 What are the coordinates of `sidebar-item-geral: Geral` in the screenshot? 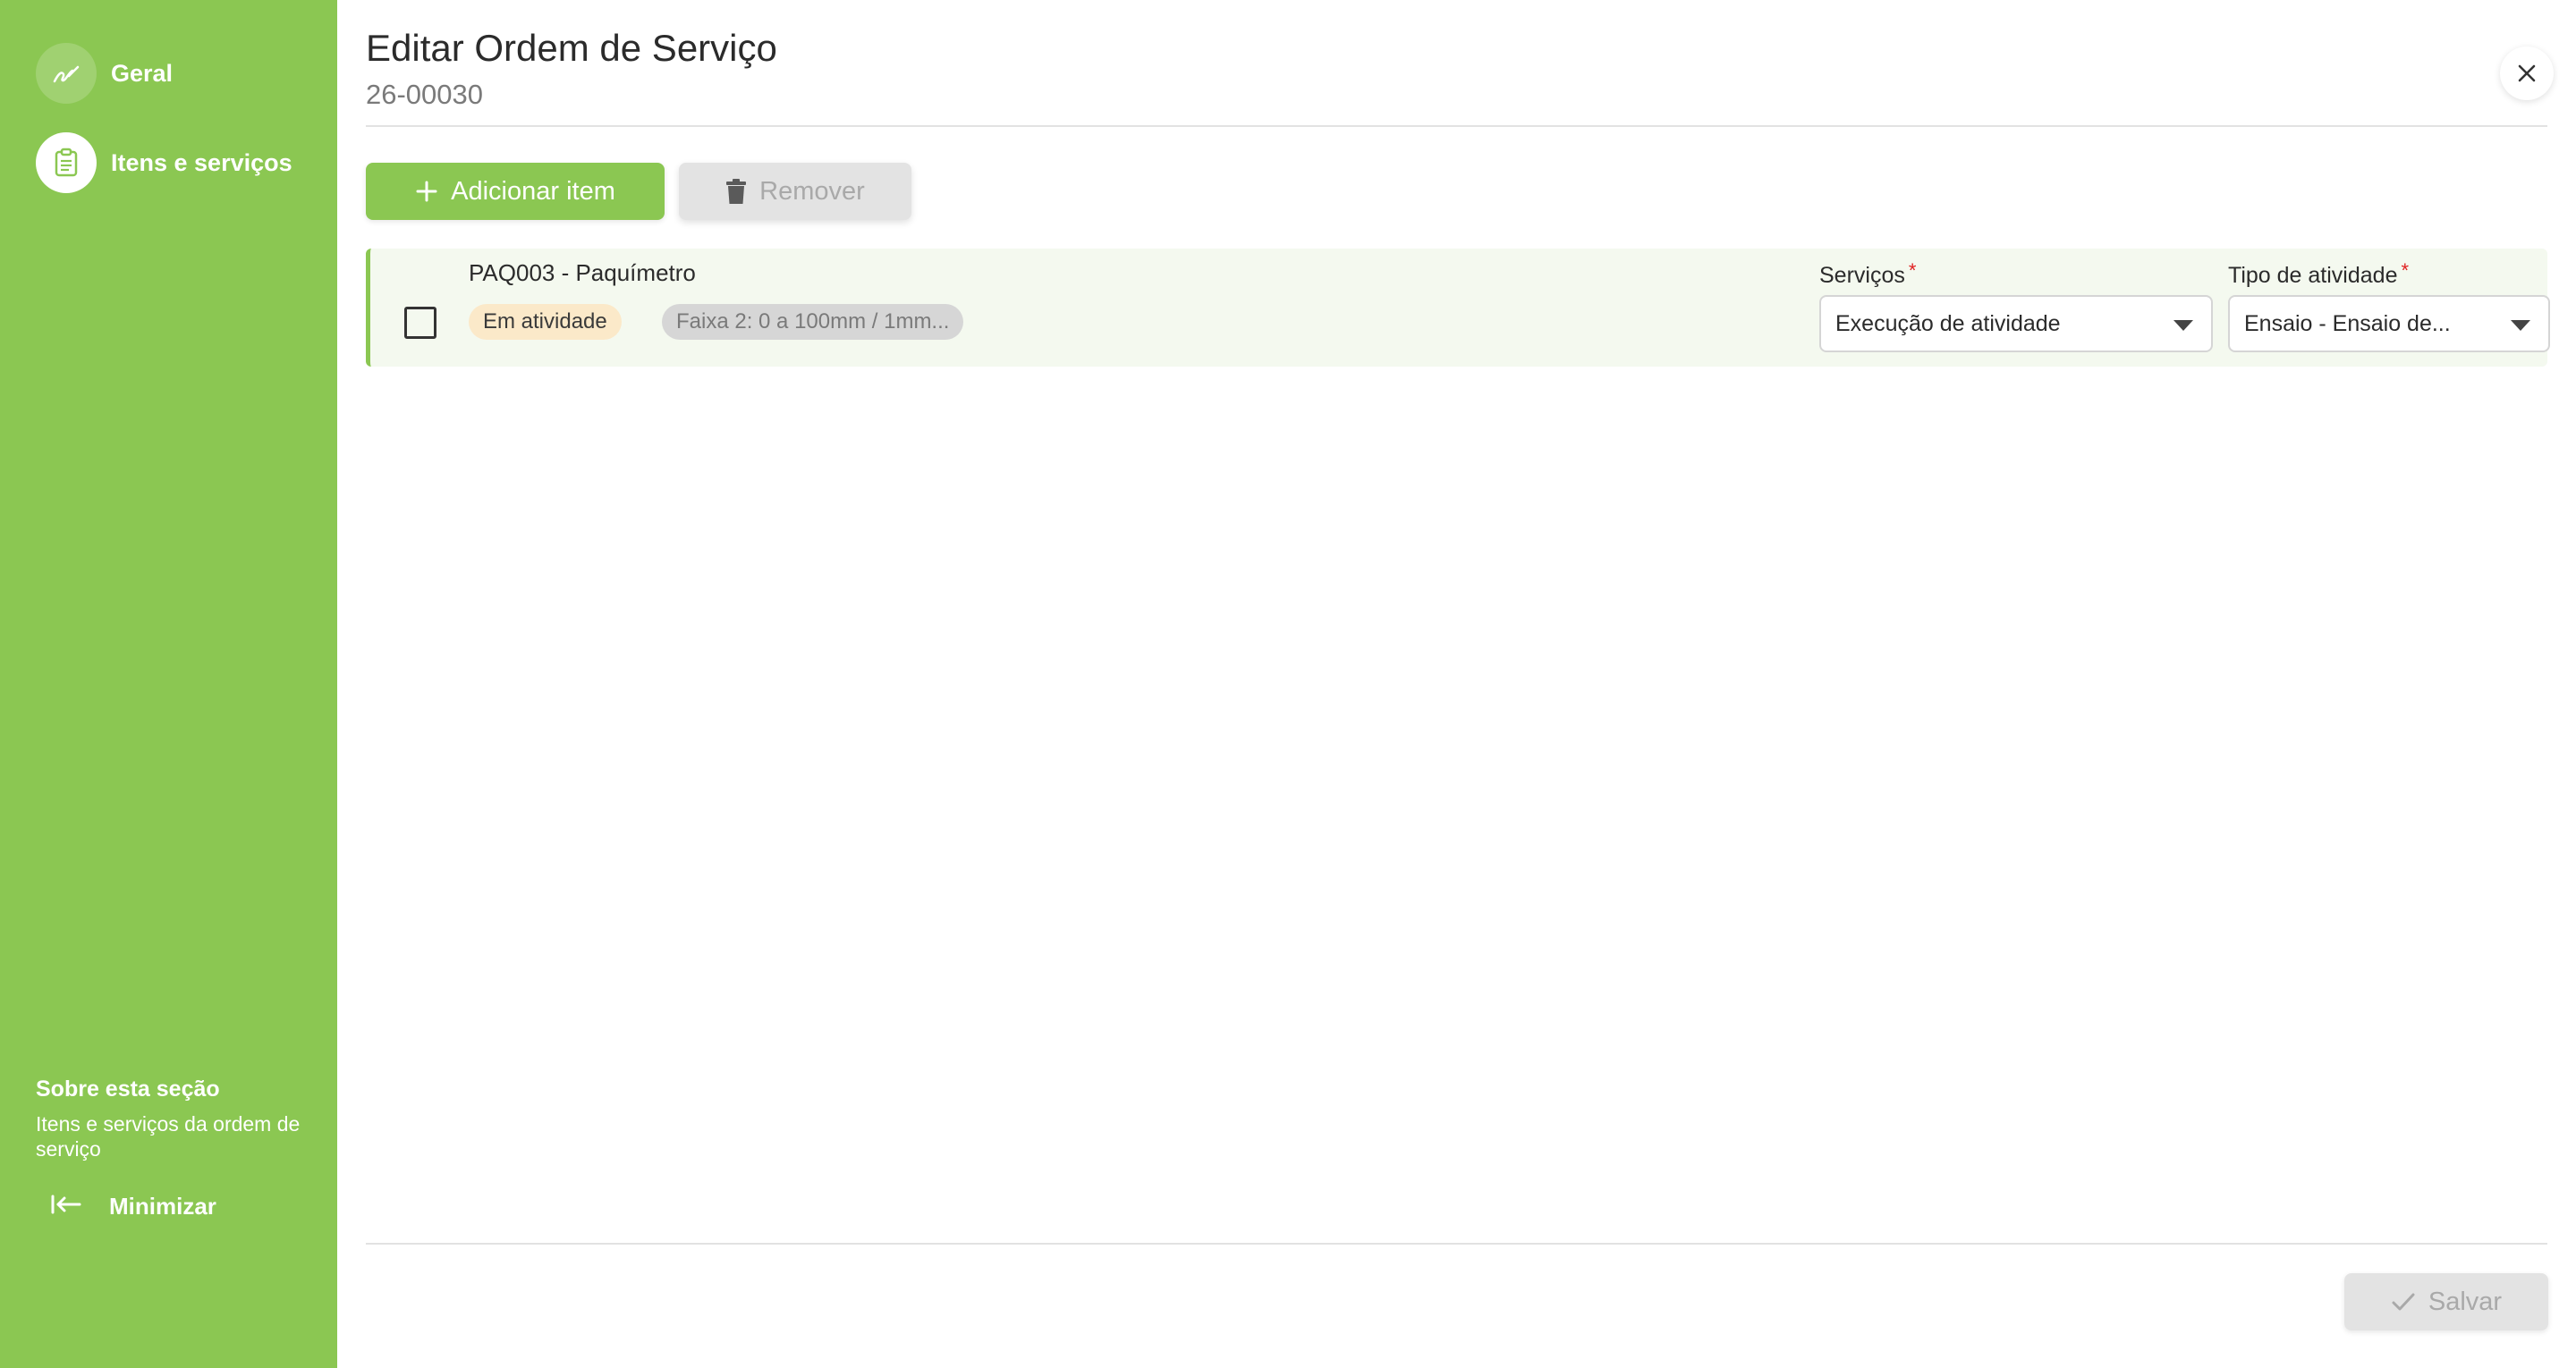 It's located at (104, 73).